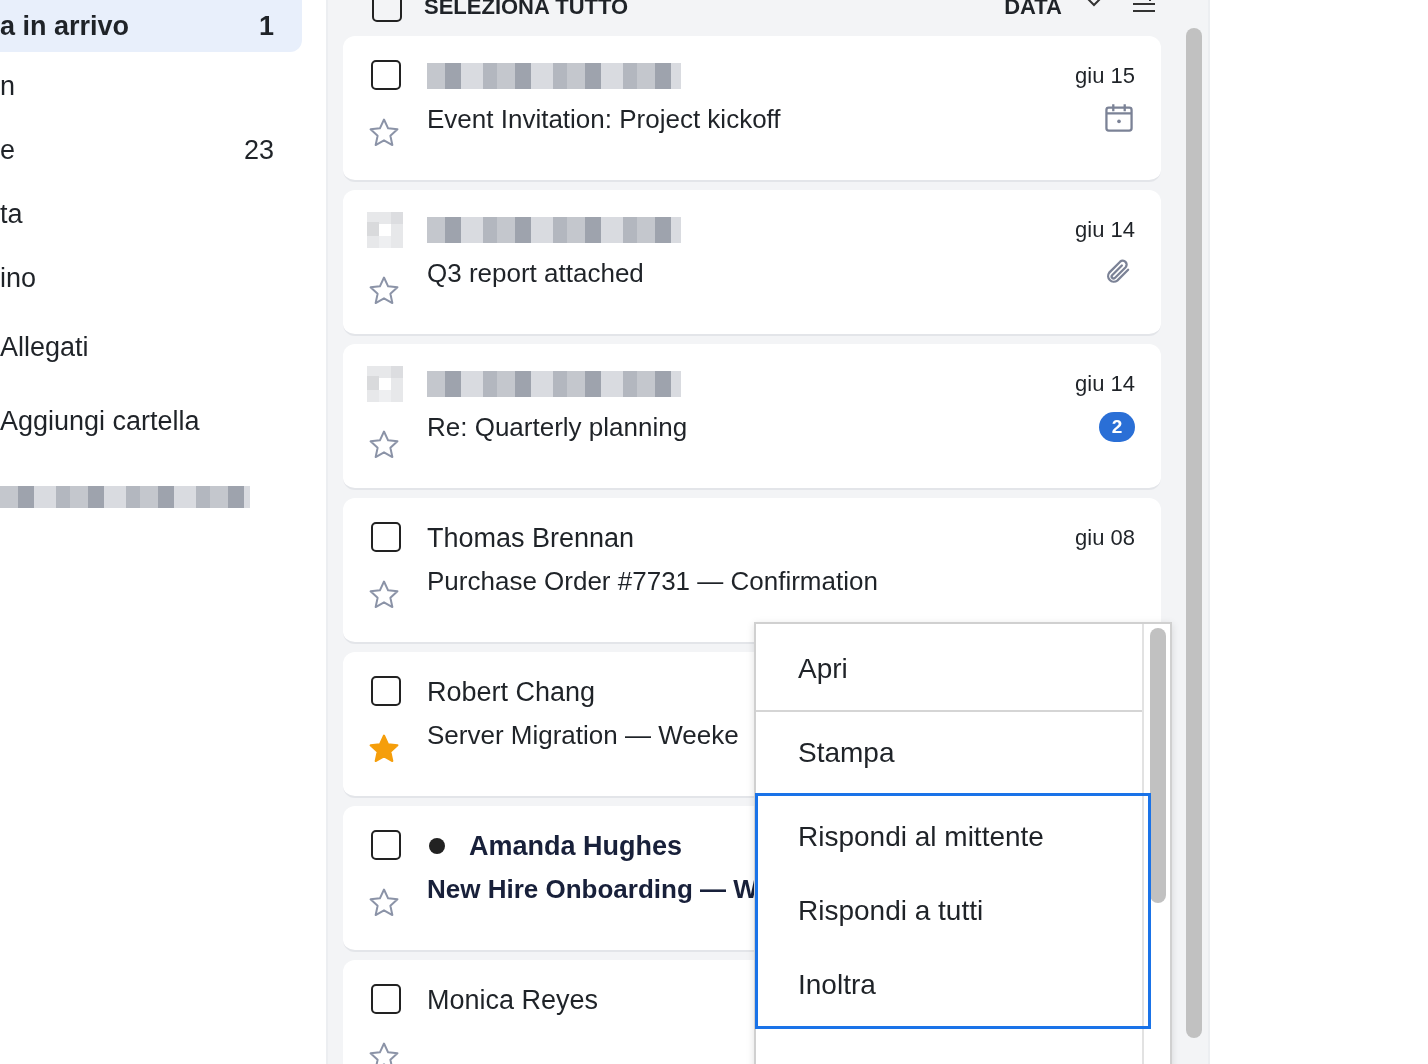 Image resolution: width=1428 pixels, height=1064 pixels. What do you see at coordinates (653, 581) in the screenshot?
I see `subject: Purchase Order #7731 — Confirmation` at bounding box center [653, 581].